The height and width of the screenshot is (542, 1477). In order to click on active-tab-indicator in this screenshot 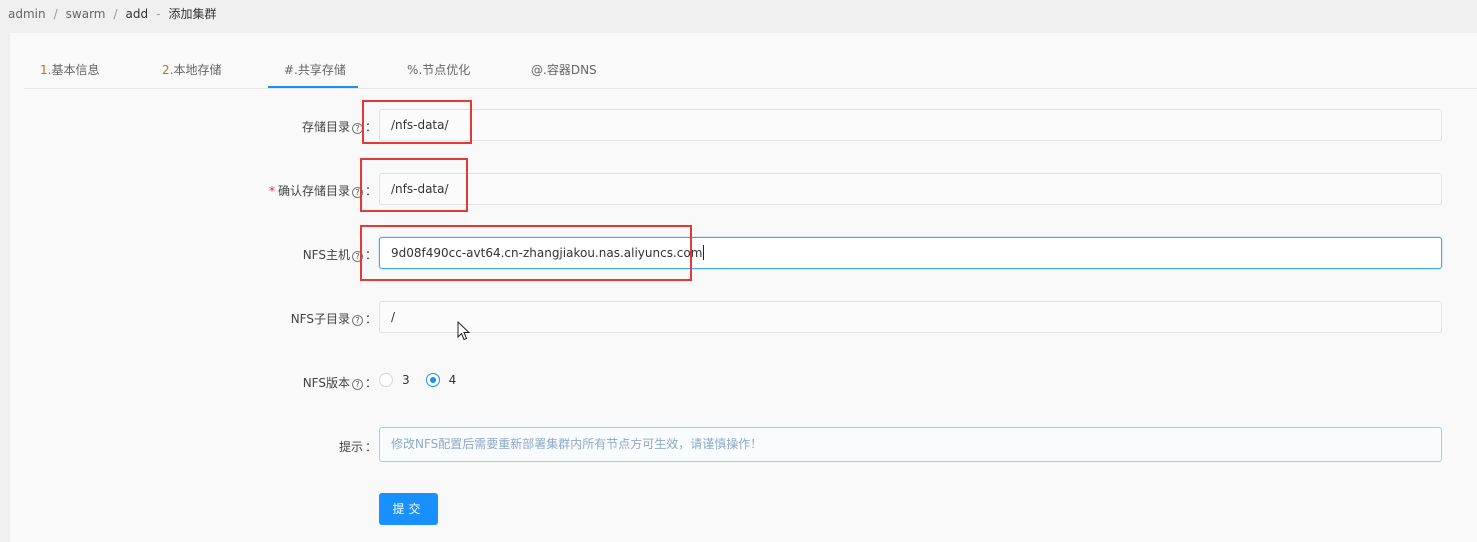, I will do `click(313, 87)`.